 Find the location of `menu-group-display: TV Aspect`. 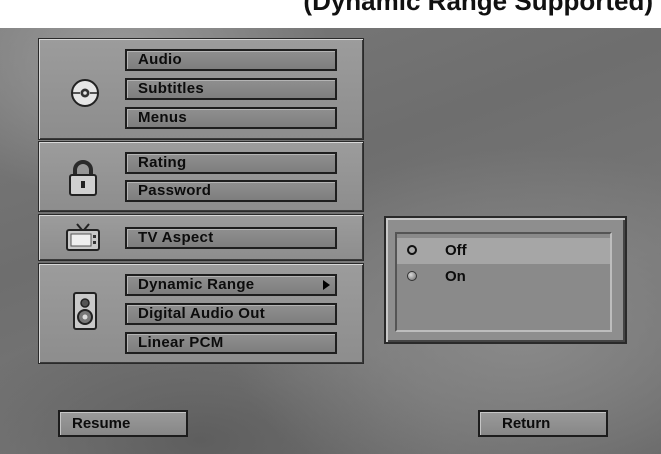

menu-group-display: TV Aspect is located at coordinates (201, 237).